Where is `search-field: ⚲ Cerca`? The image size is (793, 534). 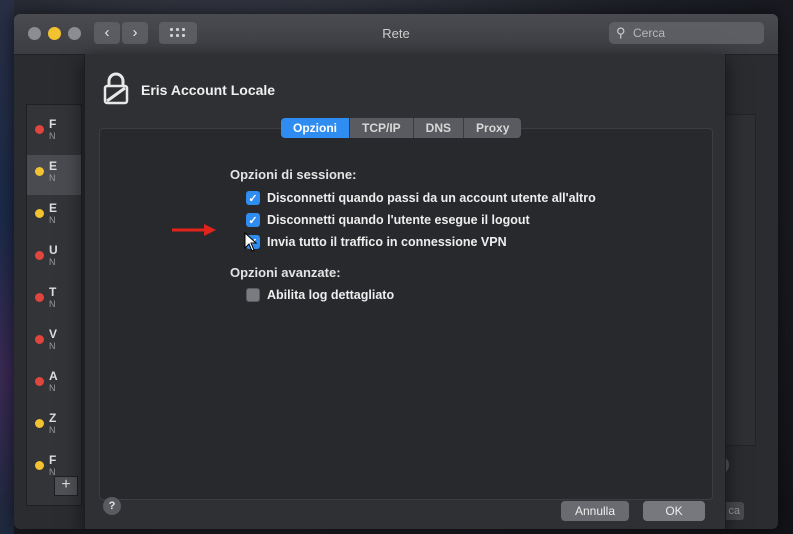 search-field: ⚲ Cerca is located at coordinates (686, 33).